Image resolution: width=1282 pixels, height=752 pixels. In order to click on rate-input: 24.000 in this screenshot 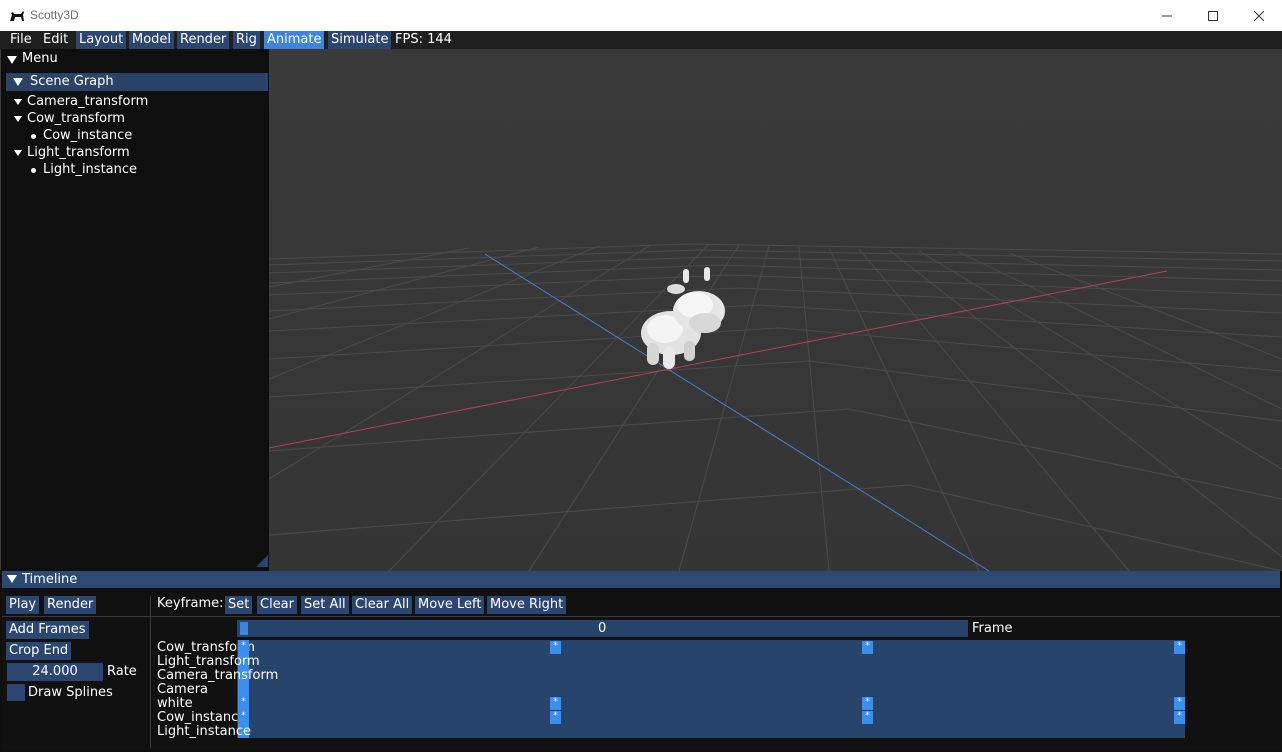, I will do `click(55, 672)`.